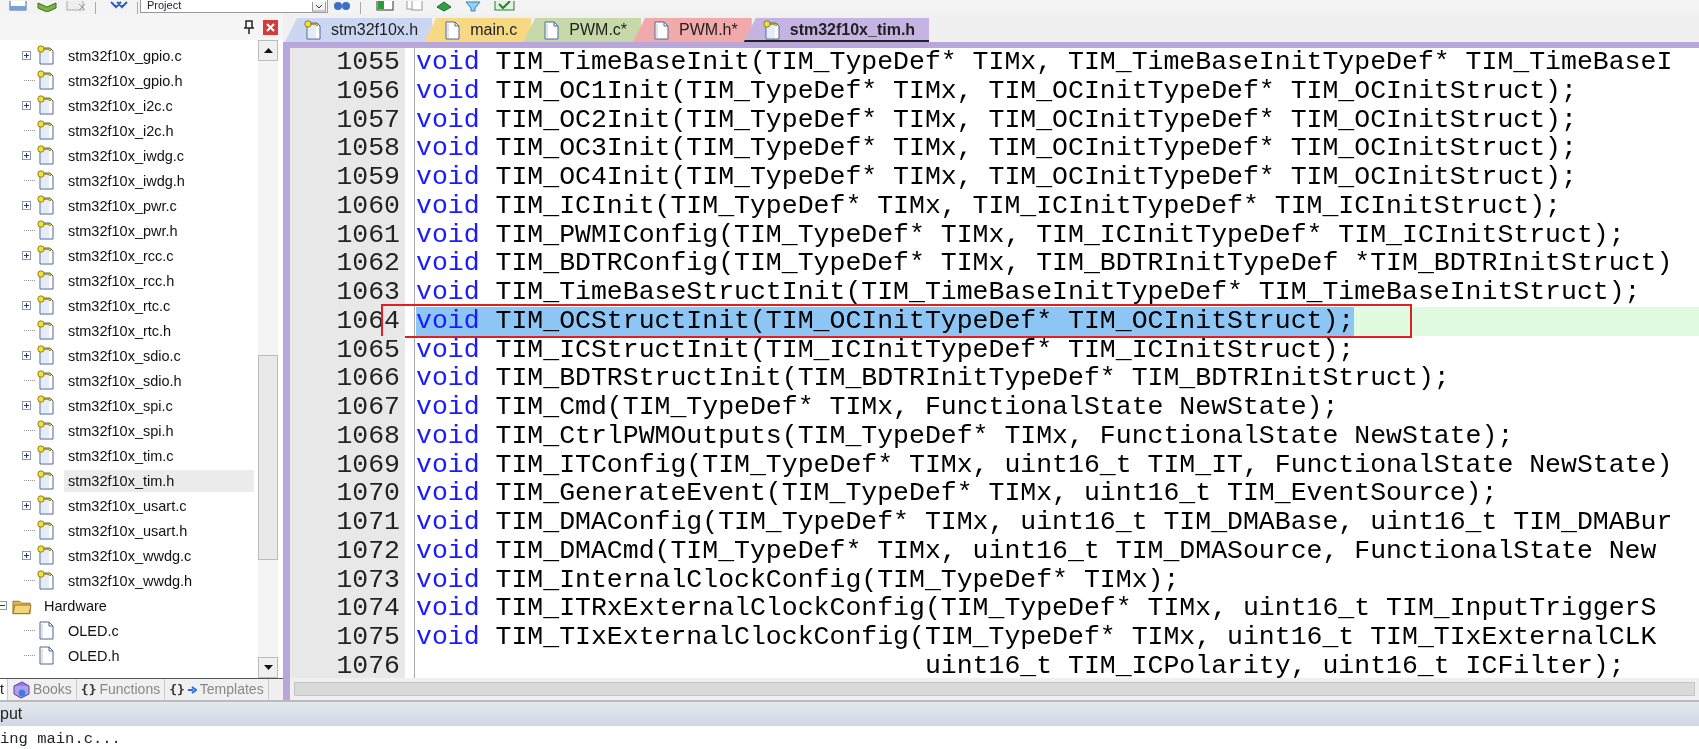  I want to click on code-line: void TIM_ITConfig(TIM_TypeDef* TIMx, uint16_t TIM_IT, FunctionalState NewState), so click(1044, 465).